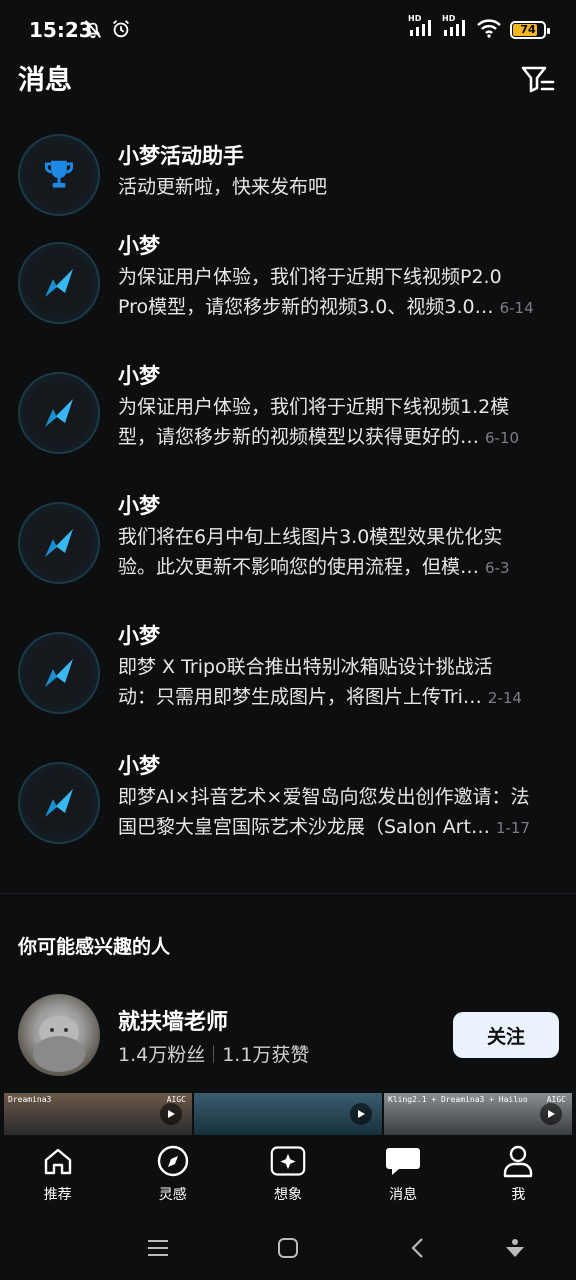 The width and height of the screenshot is (576, 1280). I want to click on tab-imagine: 想象, so click(287, 1175).